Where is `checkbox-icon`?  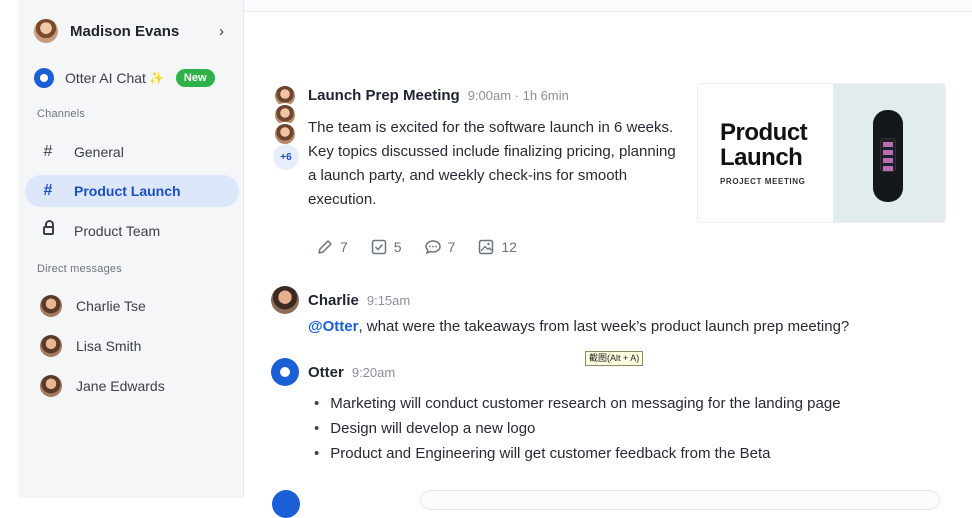 checkbox-icon is located at coordinates (379, 247).